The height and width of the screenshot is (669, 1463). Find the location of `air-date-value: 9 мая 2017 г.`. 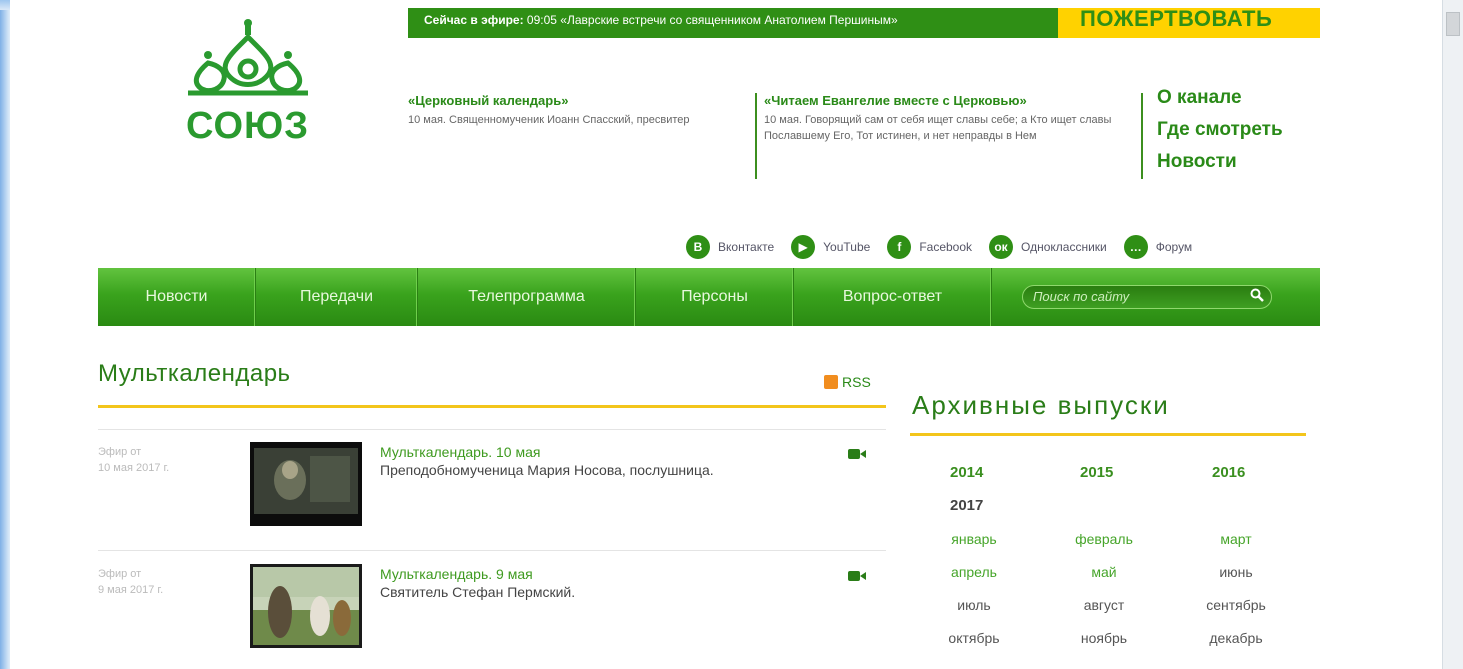

air-date-value: 9 мая 2017 г. is located at coordinates (131, 590).